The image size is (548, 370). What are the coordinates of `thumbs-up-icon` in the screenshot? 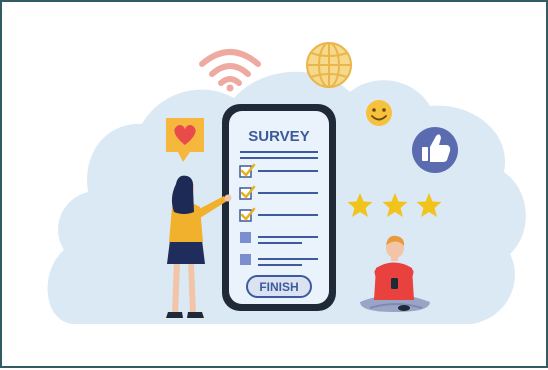 It's located at (435, 150).